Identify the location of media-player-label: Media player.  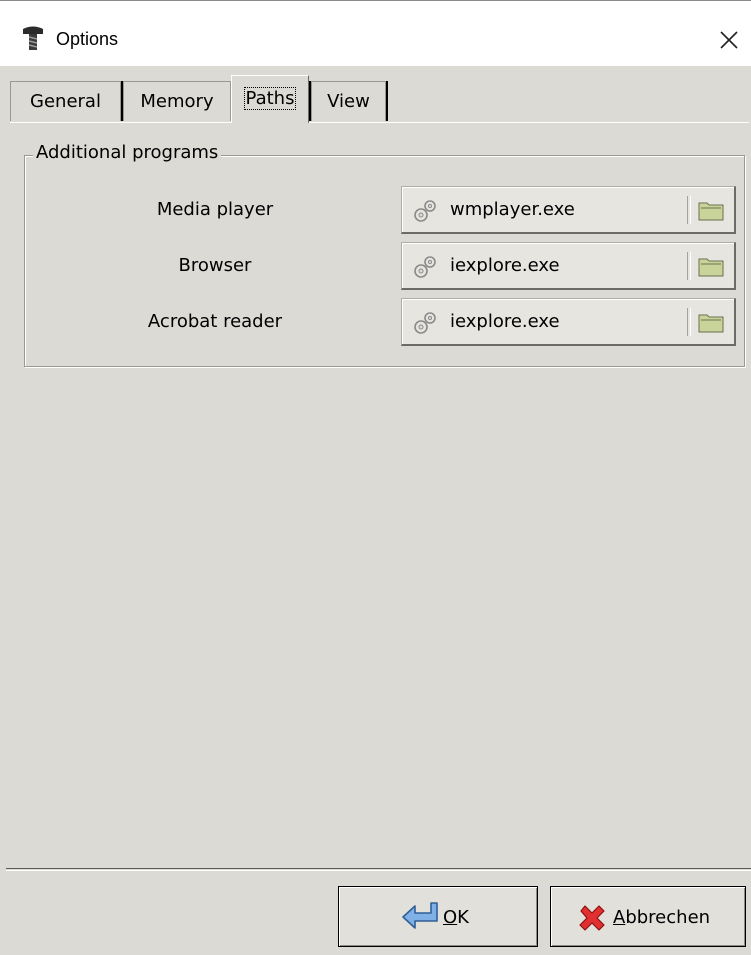
(215, 209).